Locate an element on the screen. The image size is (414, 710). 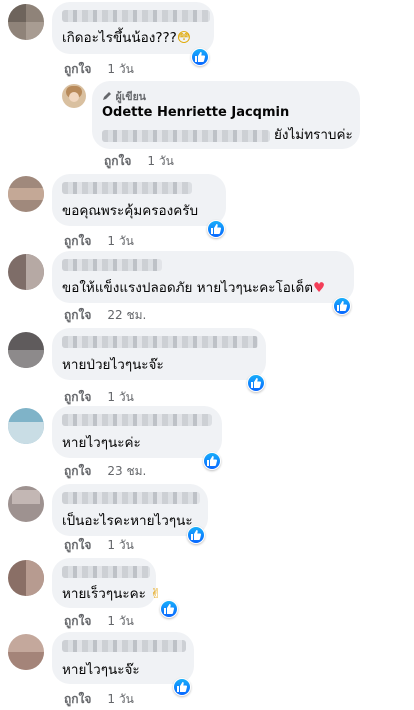
author-name: Odette Henriette Jacqmin is located at coordinates (195, 112).